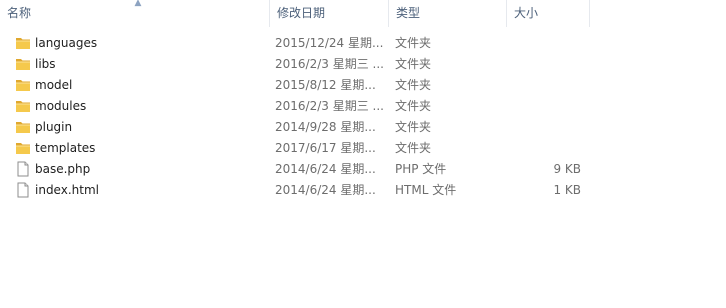 Image resolution: width=726 pixels, height=308 pixels. What do you see at coordinates (45, 64) in the screenshot?
I see `file-name: libs` at bounding box center [45, 64].